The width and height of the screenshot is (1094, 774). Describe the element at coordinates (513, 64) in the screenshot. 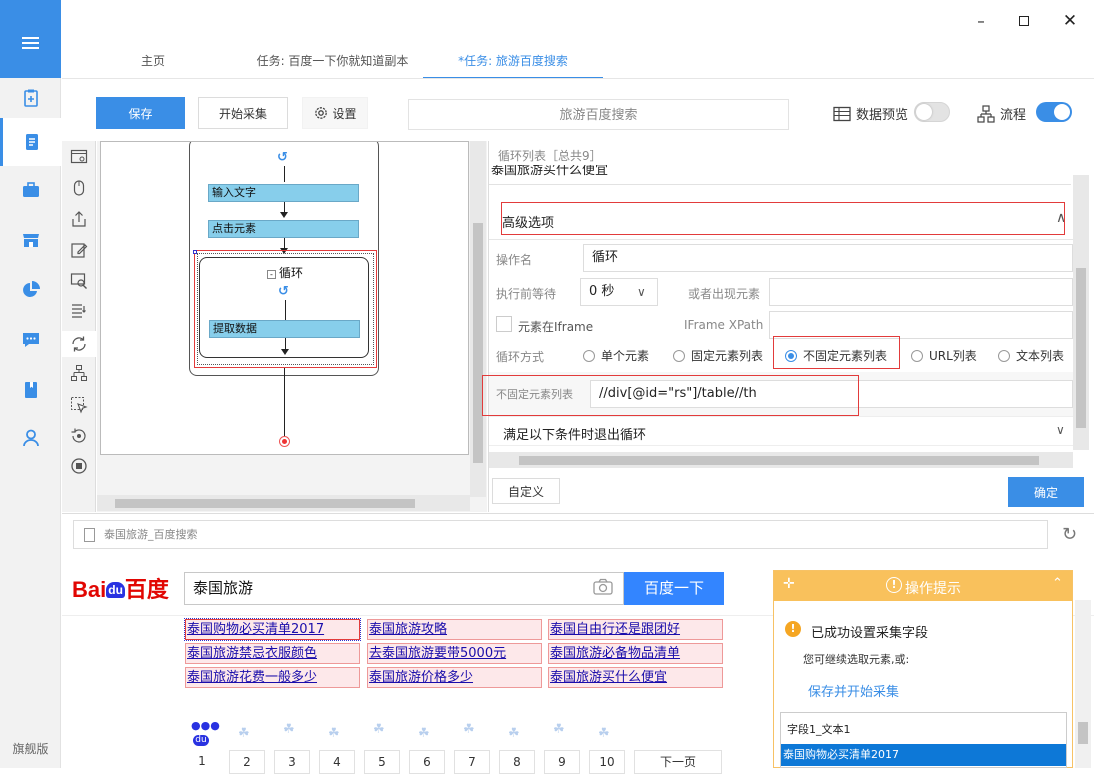

I see `tab-task-travel-search: *任务: 旅游百度搜索` at that location.